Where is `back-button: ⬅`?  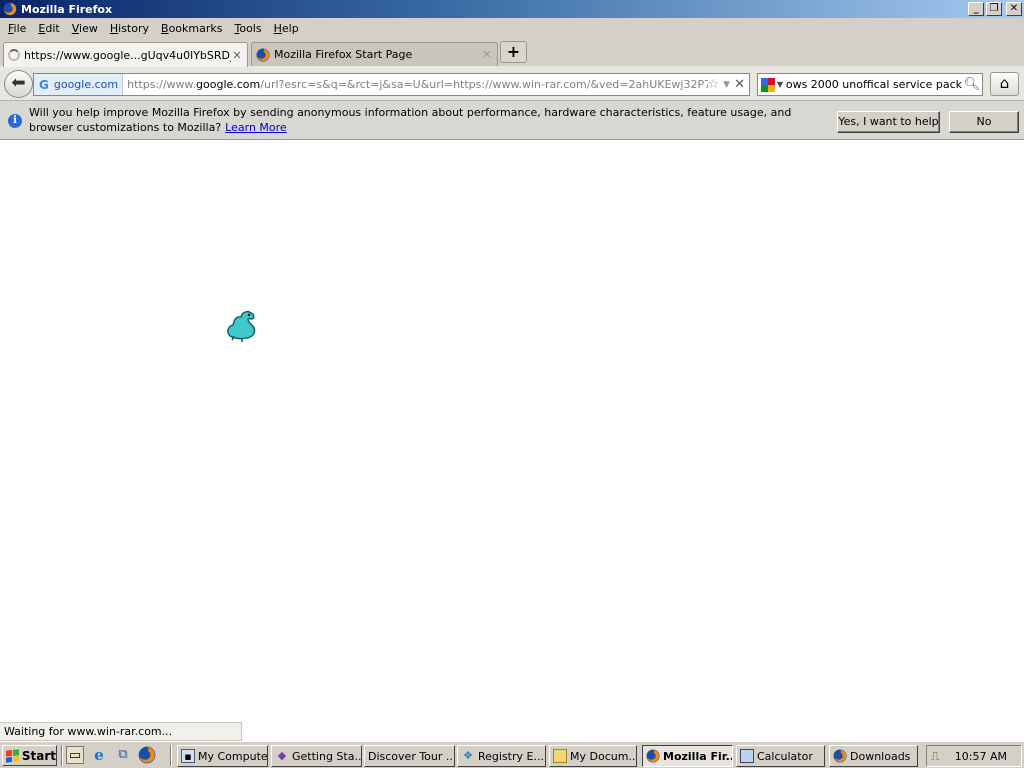
back-button: ⬅ is located at coordinates (18, 84).